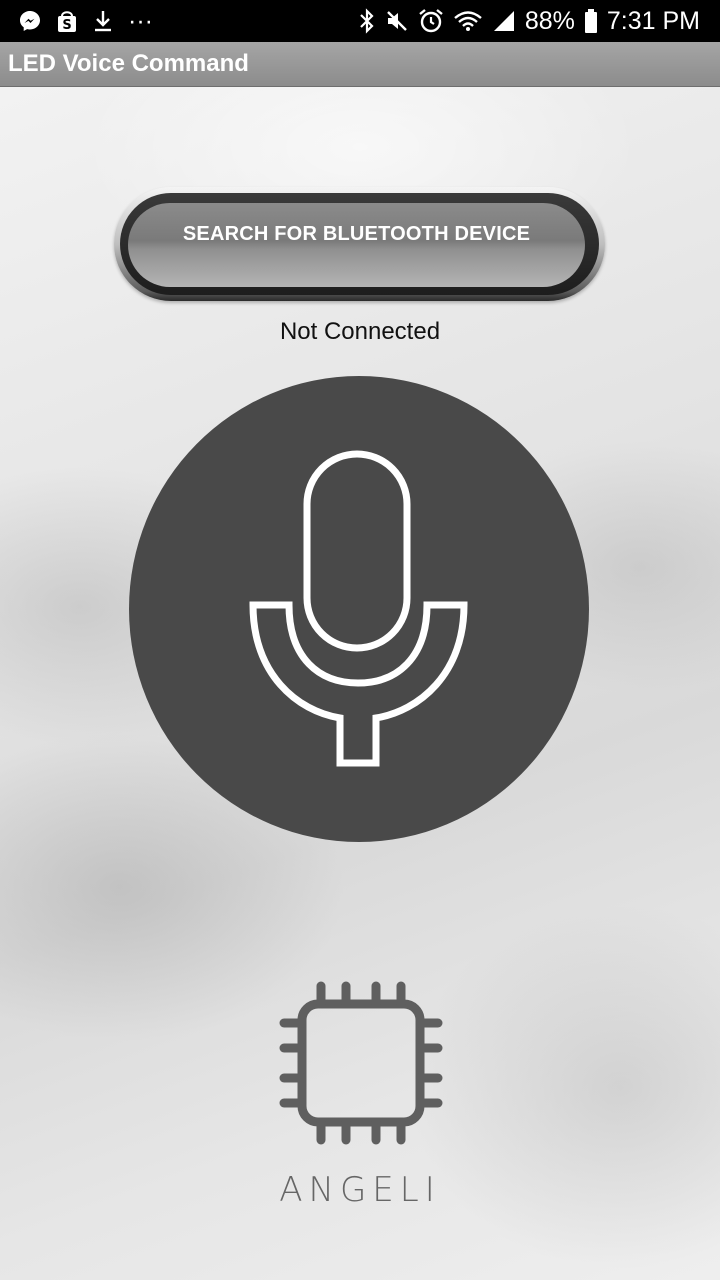 The image size is (720, 1280). What do you see at coordinates (468, 21) in the screenshot?
I see `wifi-icon` at bounding box center [468, 21].